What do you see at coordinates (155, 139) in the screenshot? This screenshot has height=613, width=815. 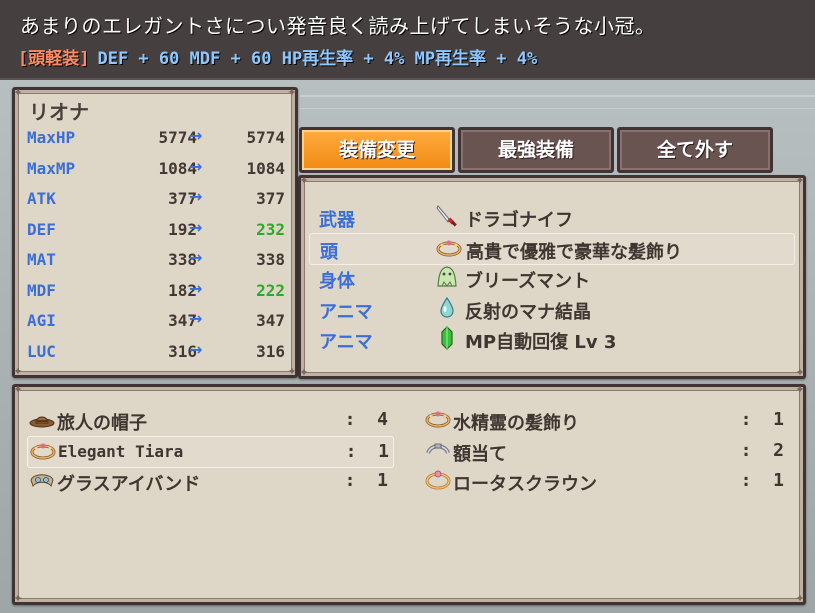 I see `stat-row: MaxHP 5774 → 5774` at bounding box center [155, 139].